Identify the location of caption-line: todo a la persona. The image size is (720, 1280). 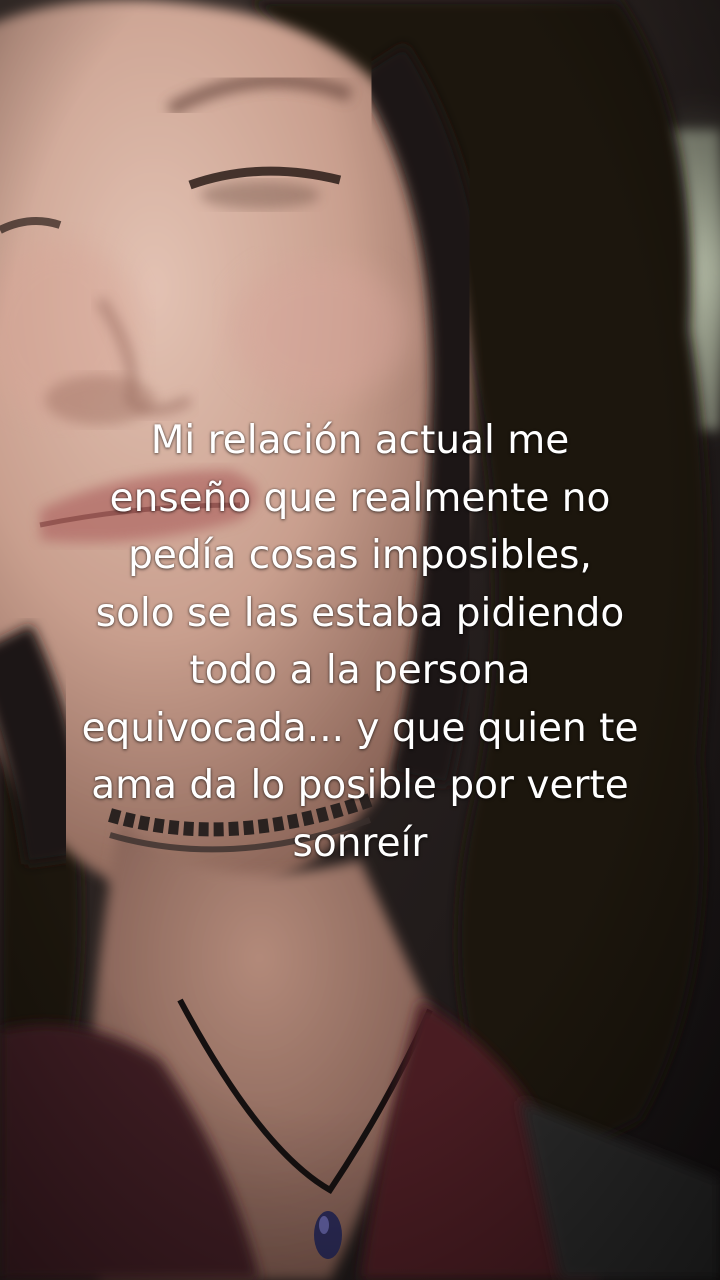
(360, 670).